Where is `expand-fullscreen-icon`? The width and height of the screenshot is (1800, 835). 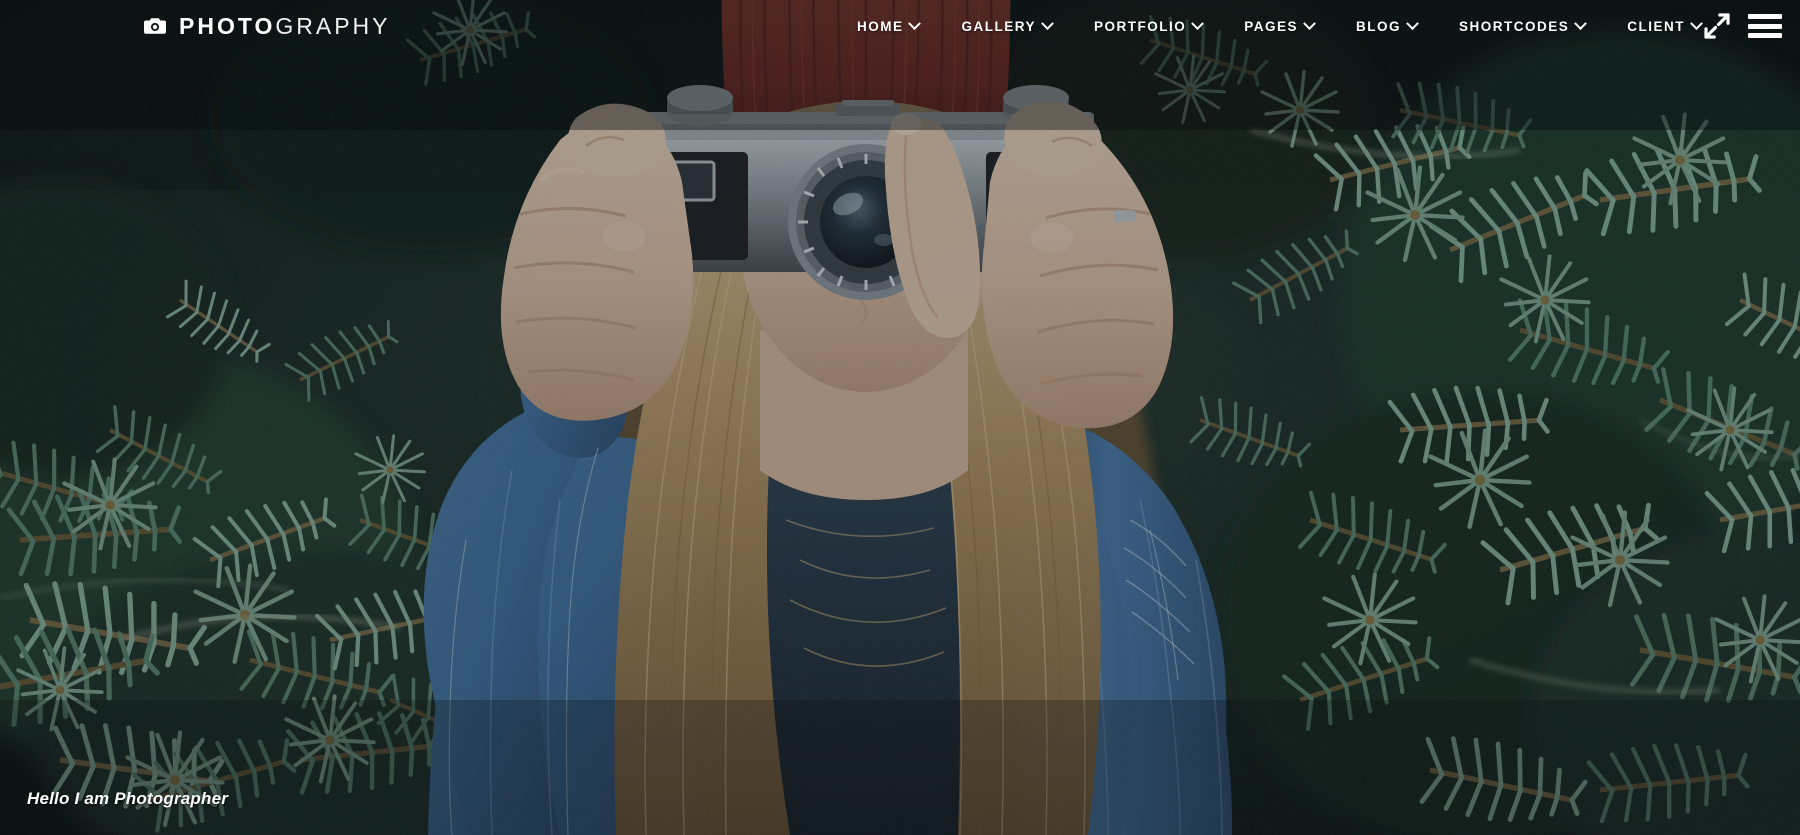
expand-fullscreen-icon is located at coordinates (1717, 26).